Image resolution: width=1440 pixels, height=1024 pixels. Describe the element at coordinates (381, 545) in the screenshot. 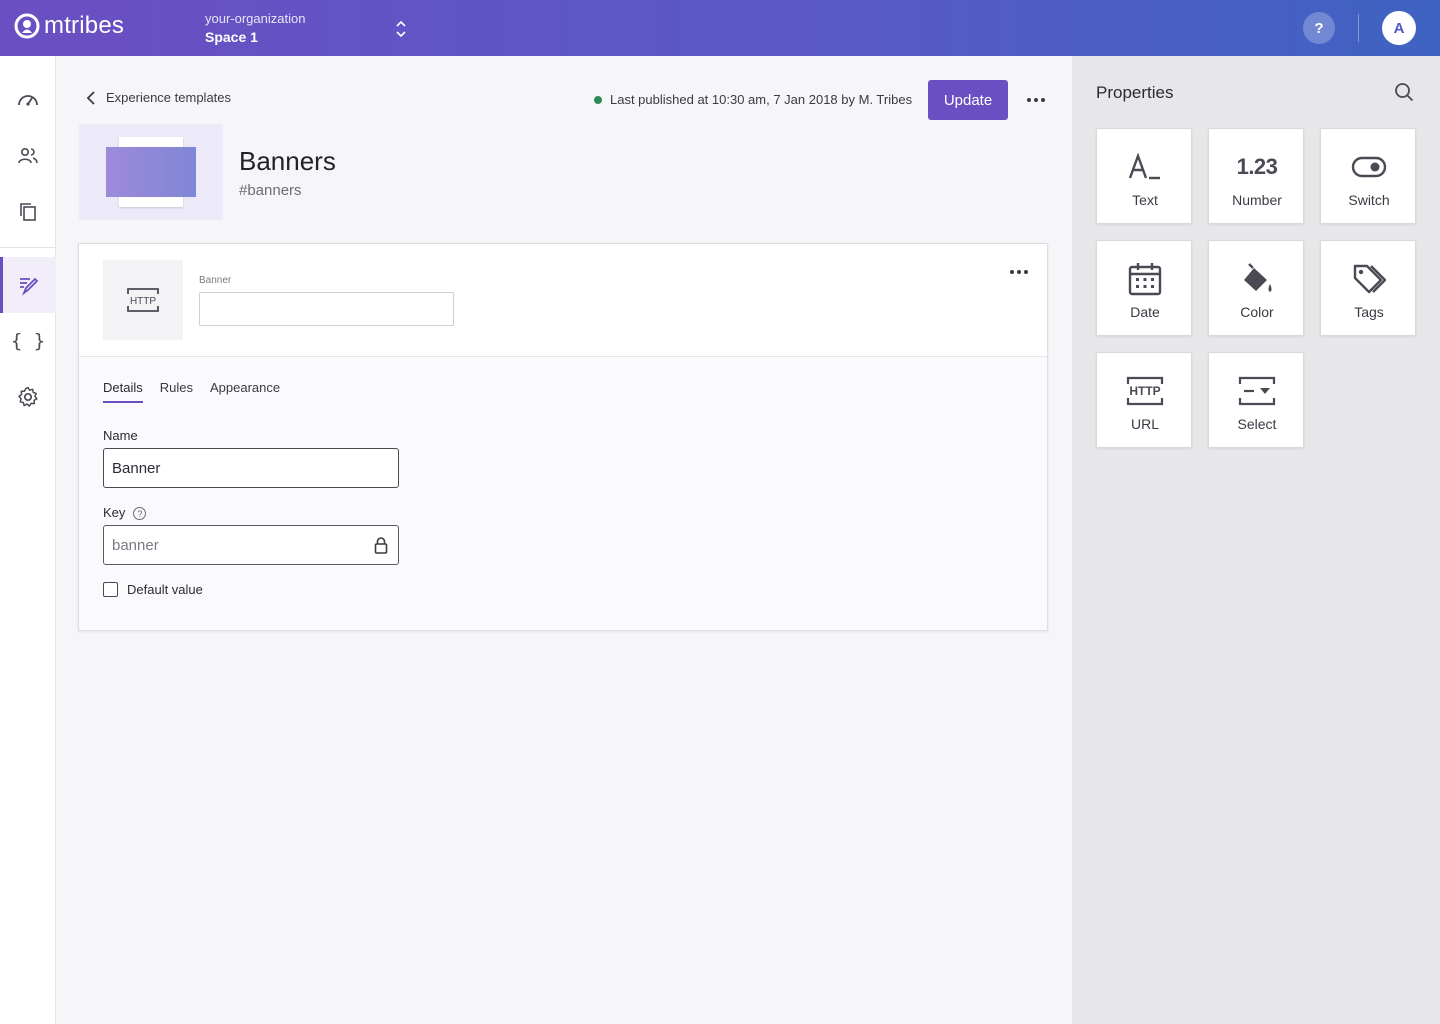

I see `lock-icon` at that location.